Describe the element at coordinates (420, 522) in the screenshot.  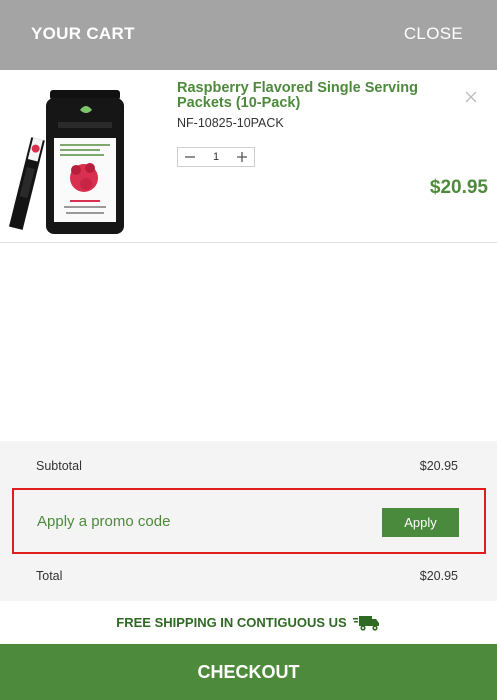
I see `apply-promo-button: Apply` at that location.